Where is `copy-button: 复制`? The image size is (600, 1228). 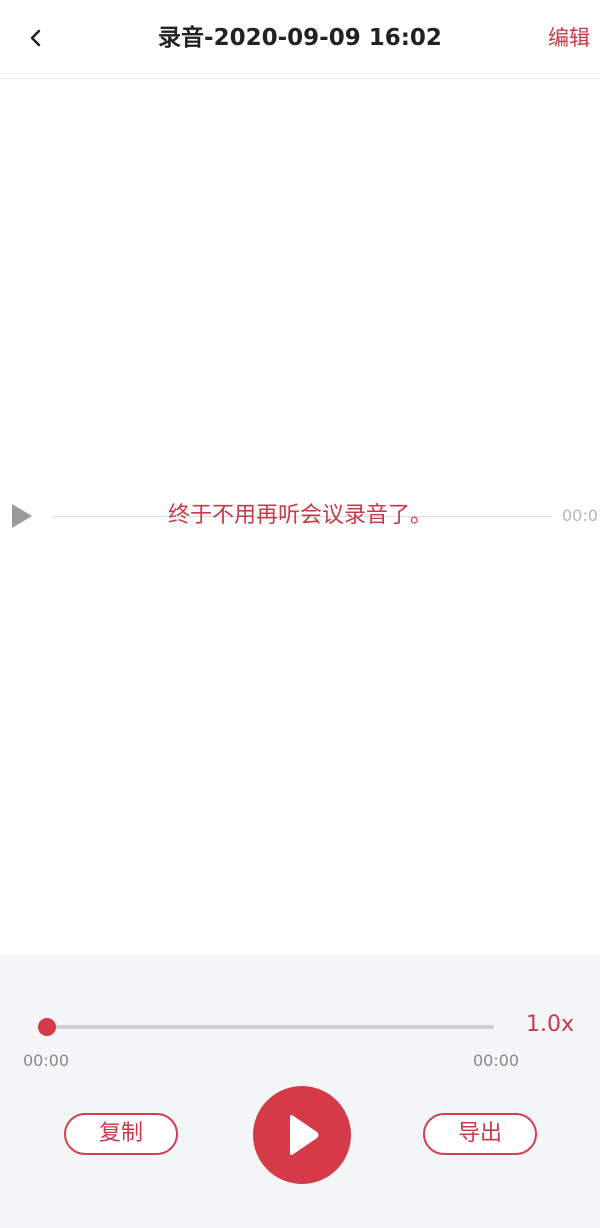 copy-button: 复制 is located at coordinates (121, 1134).